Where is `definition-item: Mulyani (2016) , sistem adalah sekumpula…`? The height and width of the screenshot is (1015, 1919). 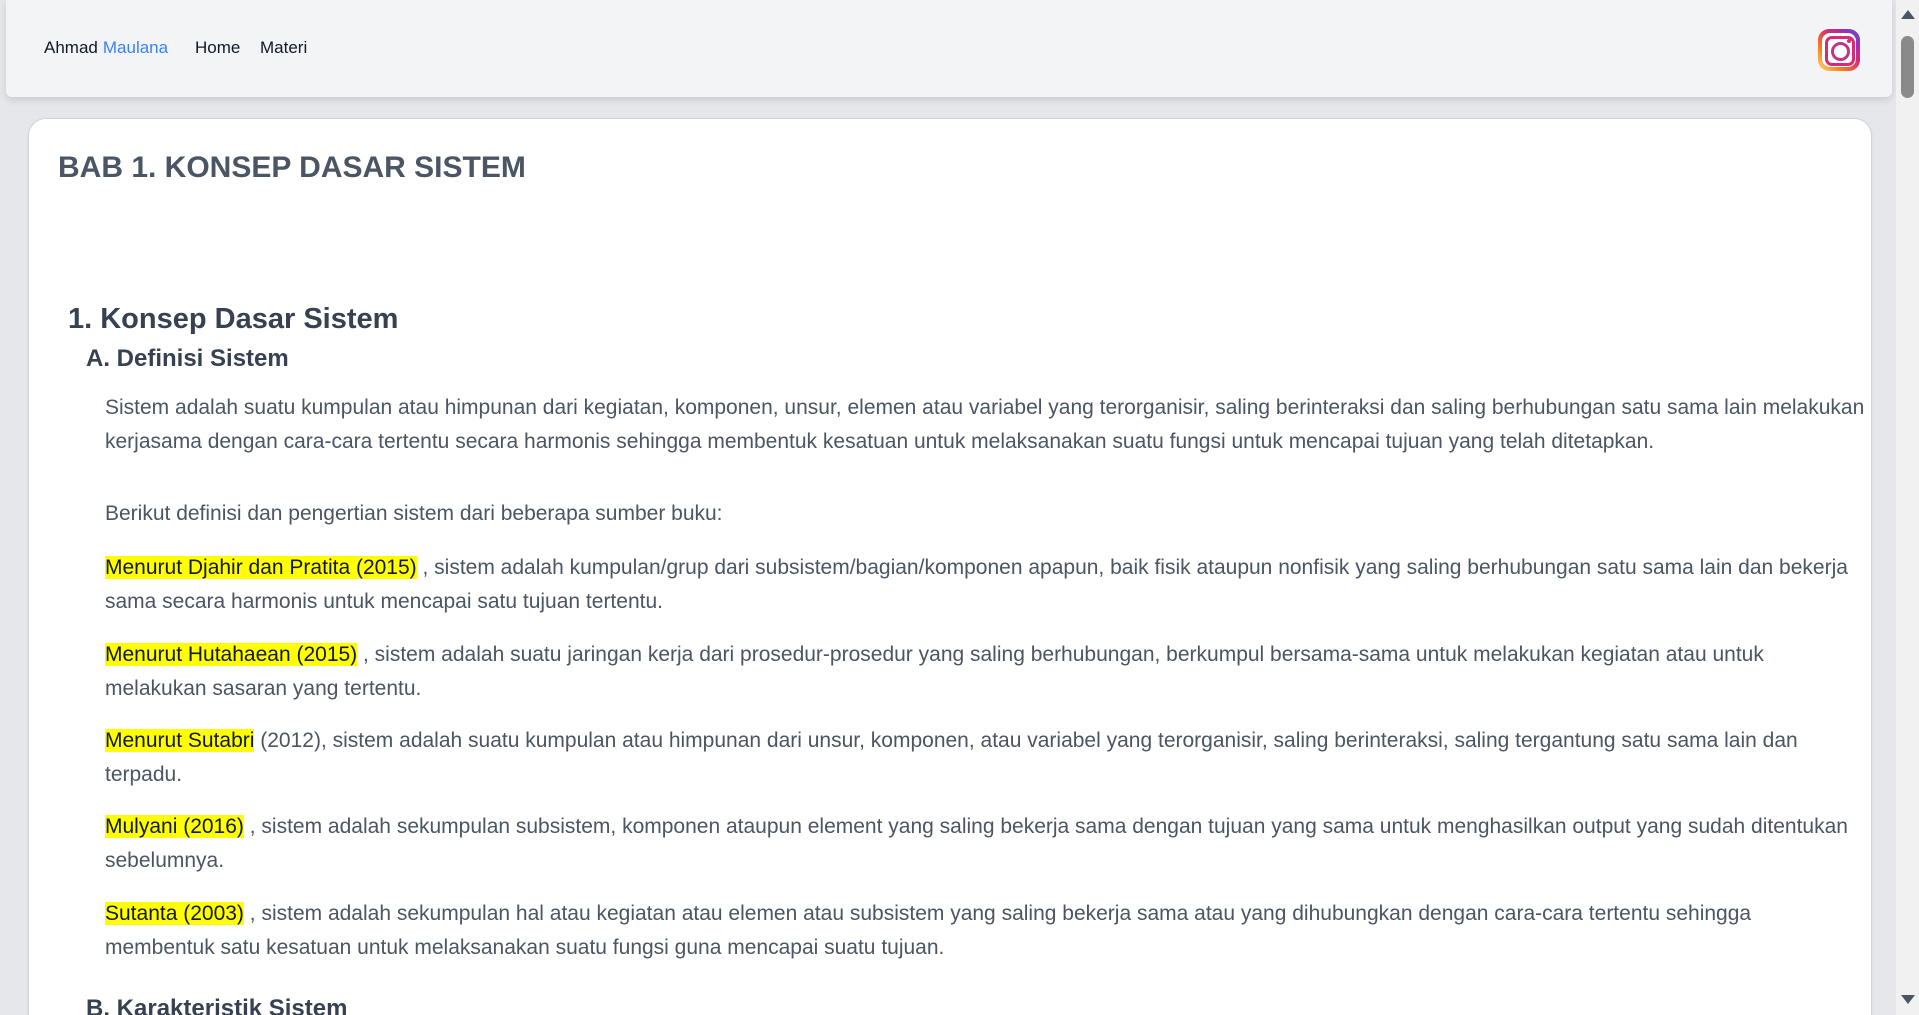 definition-item: Mulyani (2016) , sistem adalah sekumpula… is located at coordinates (985, 844).